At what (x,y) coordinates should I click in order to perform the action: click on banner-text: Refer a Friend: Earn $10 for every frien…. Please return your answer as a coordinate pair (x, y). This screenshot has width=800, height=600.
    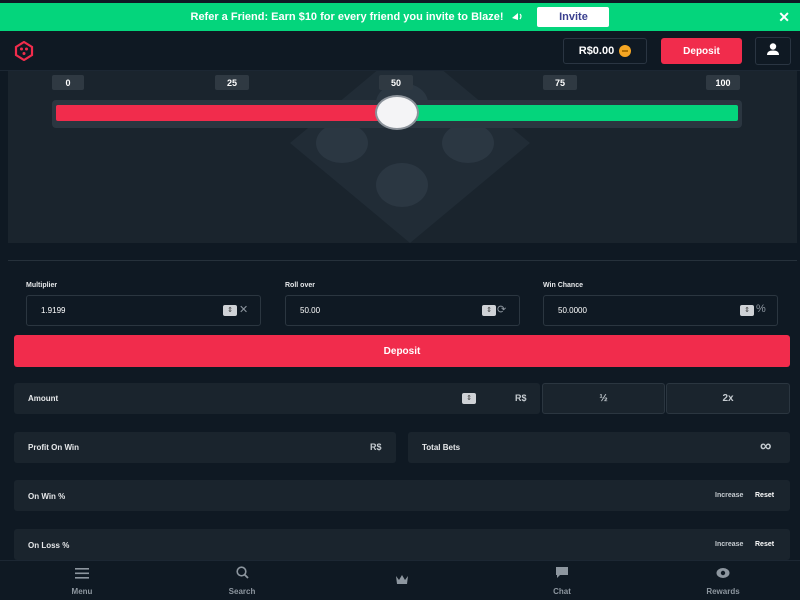
    Looking at the image, I should click on (347, 17).